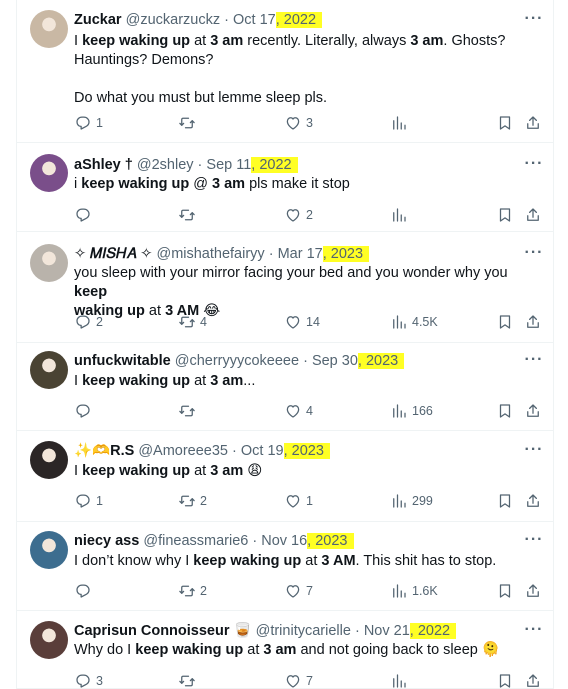  Describe the element at coordinates (228, 165) in the screenshot. I see `tweet-date: Sep 11` at that location.